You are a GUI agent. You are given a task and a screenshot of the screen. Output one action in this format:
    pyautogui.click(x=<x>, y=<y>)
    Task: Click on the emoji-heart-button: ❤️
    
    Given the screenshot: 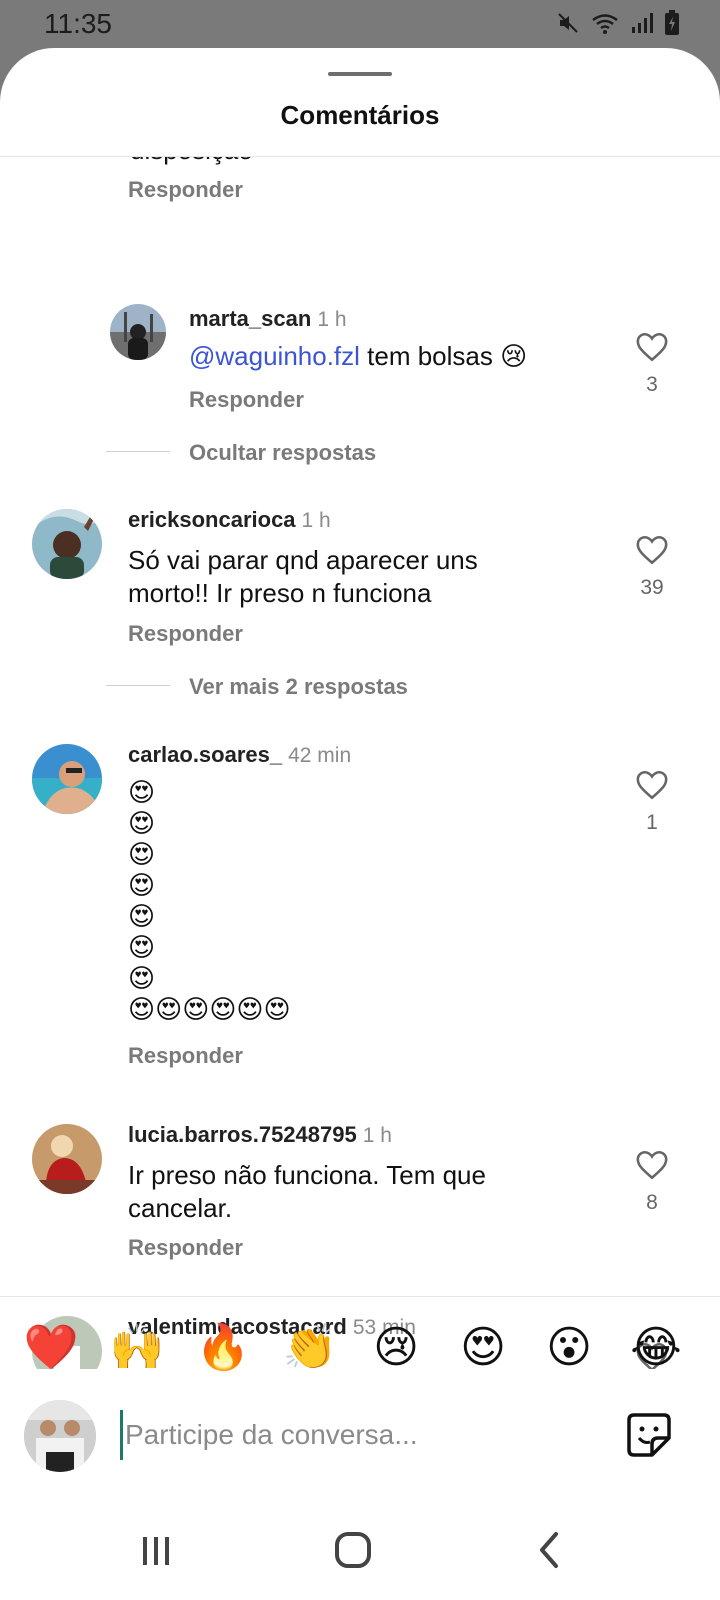 What is the action you would take?
    pyautogui.click(x=51, y=1348)
    